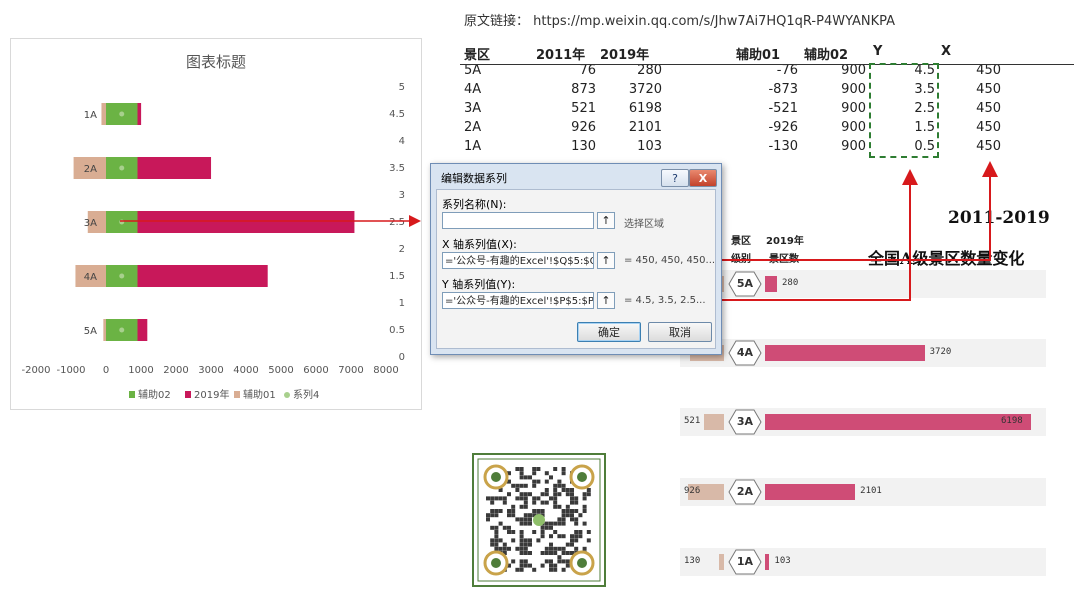 Image resolution: width=1080 pixels, height=601 pixels. What do you see at coordinates (518, 300) in the screenshot?
I see `y-values-input: ='公众号-有趣的Excel'!$P$5:$P` at bounding box center [518, 300].